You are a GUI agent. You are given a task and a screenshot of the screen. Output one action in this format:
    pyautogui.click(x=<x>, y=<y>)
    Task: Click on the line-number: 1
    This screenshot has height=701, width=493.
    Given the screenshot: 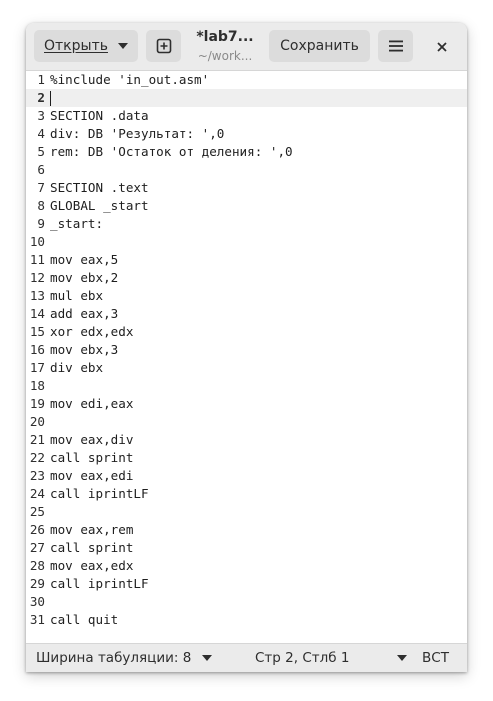 What is the action you would take?
    pyautogui.click(x=41, y=79)
    